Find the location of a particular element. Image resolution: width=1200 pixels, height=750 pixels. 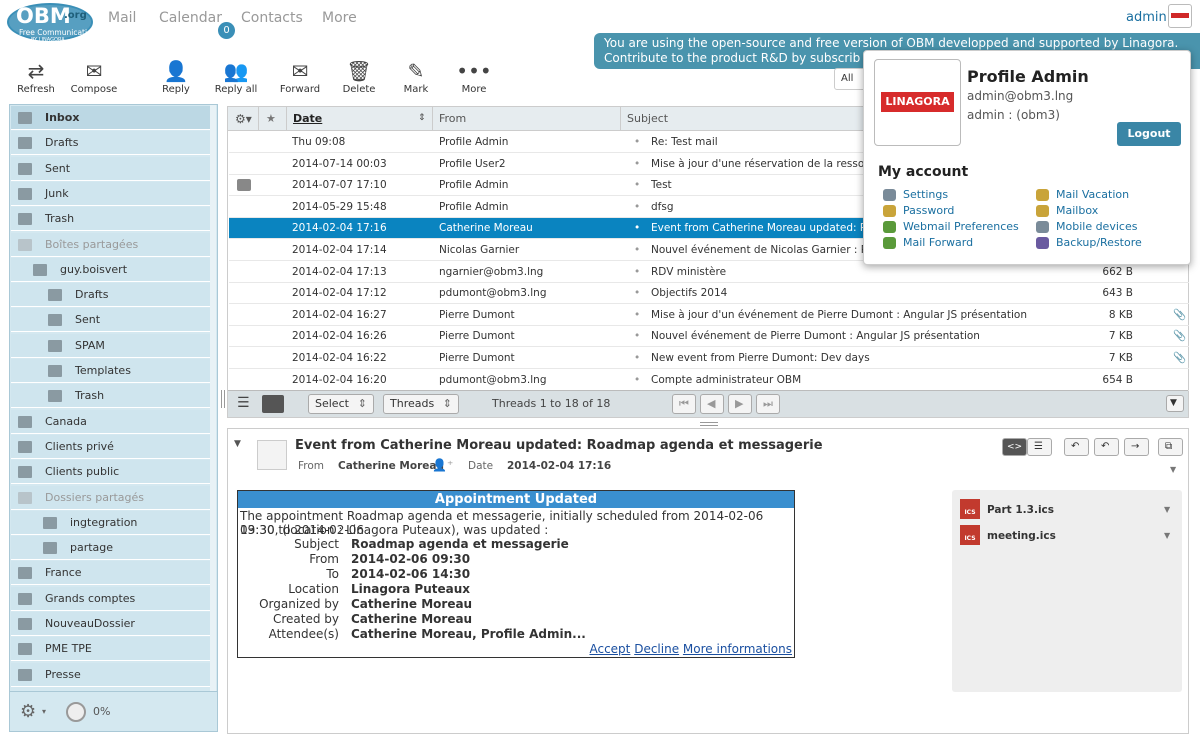

folder-icon is located at coordinates (25, 624).